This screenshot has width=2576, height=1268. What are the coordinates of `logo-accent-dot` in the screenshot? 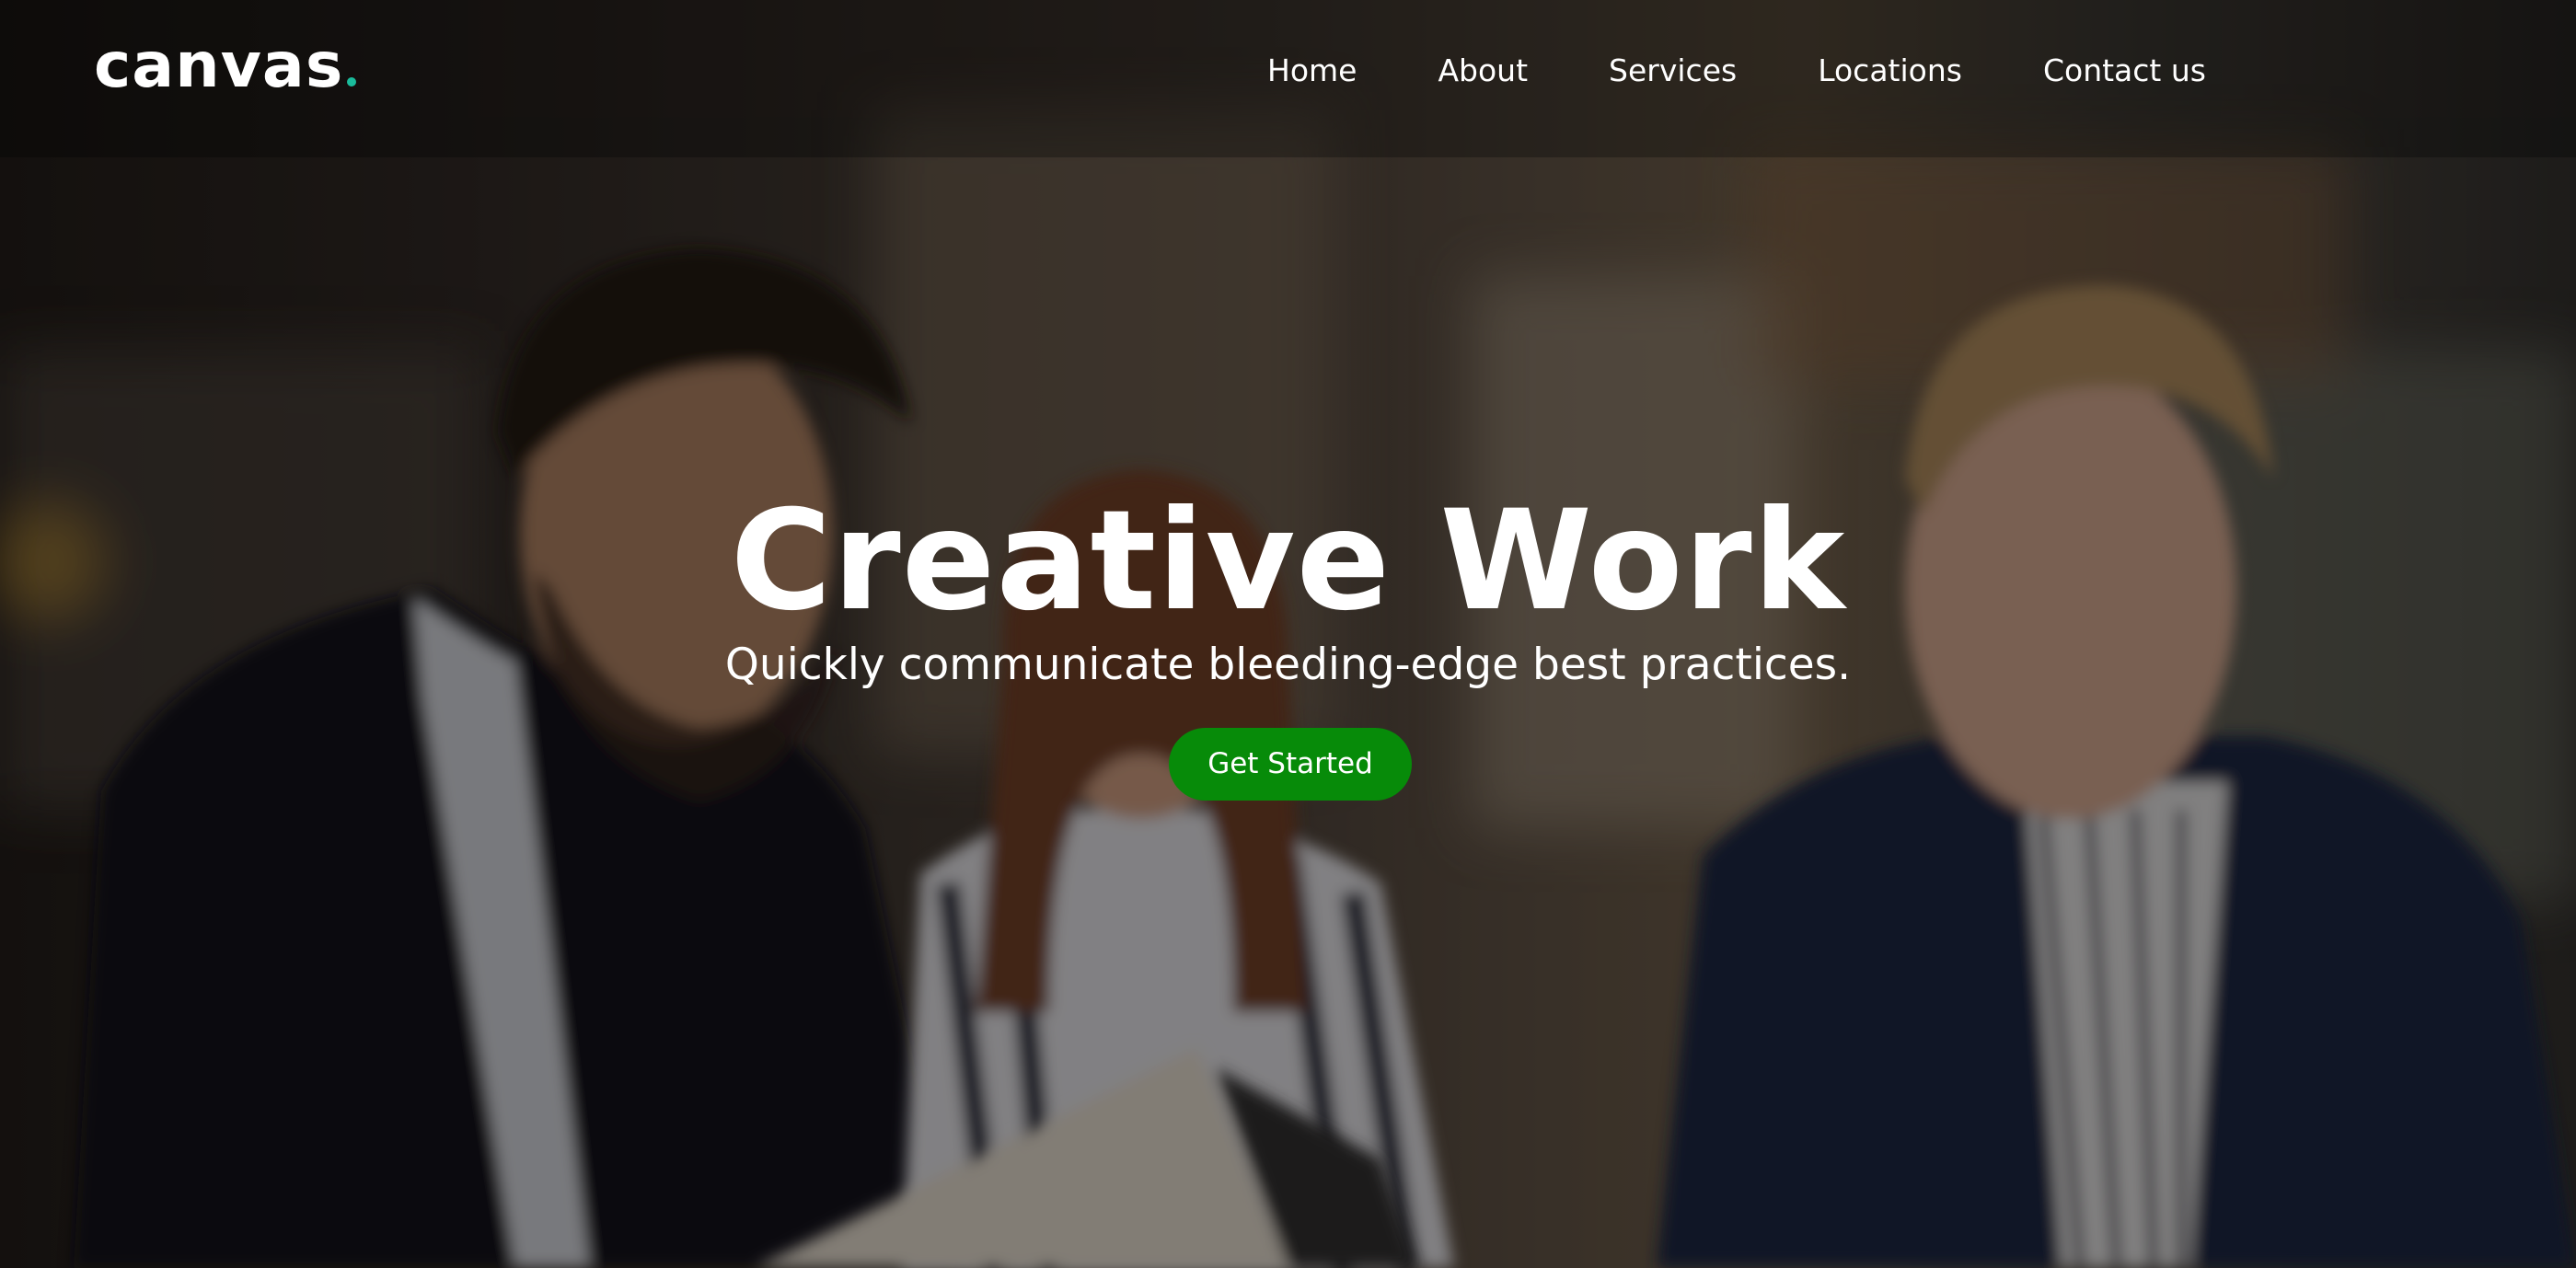 It's located at (352, 81).